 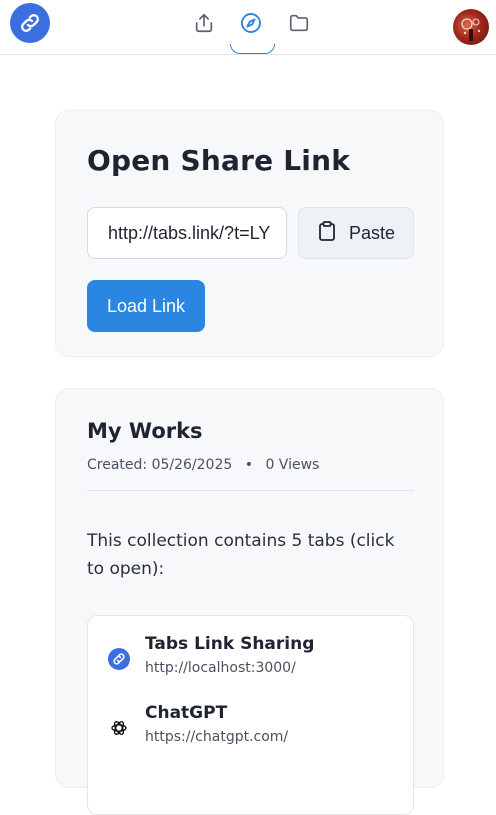 I want to click on collection-title: My Works, so click(x=145, y=431).